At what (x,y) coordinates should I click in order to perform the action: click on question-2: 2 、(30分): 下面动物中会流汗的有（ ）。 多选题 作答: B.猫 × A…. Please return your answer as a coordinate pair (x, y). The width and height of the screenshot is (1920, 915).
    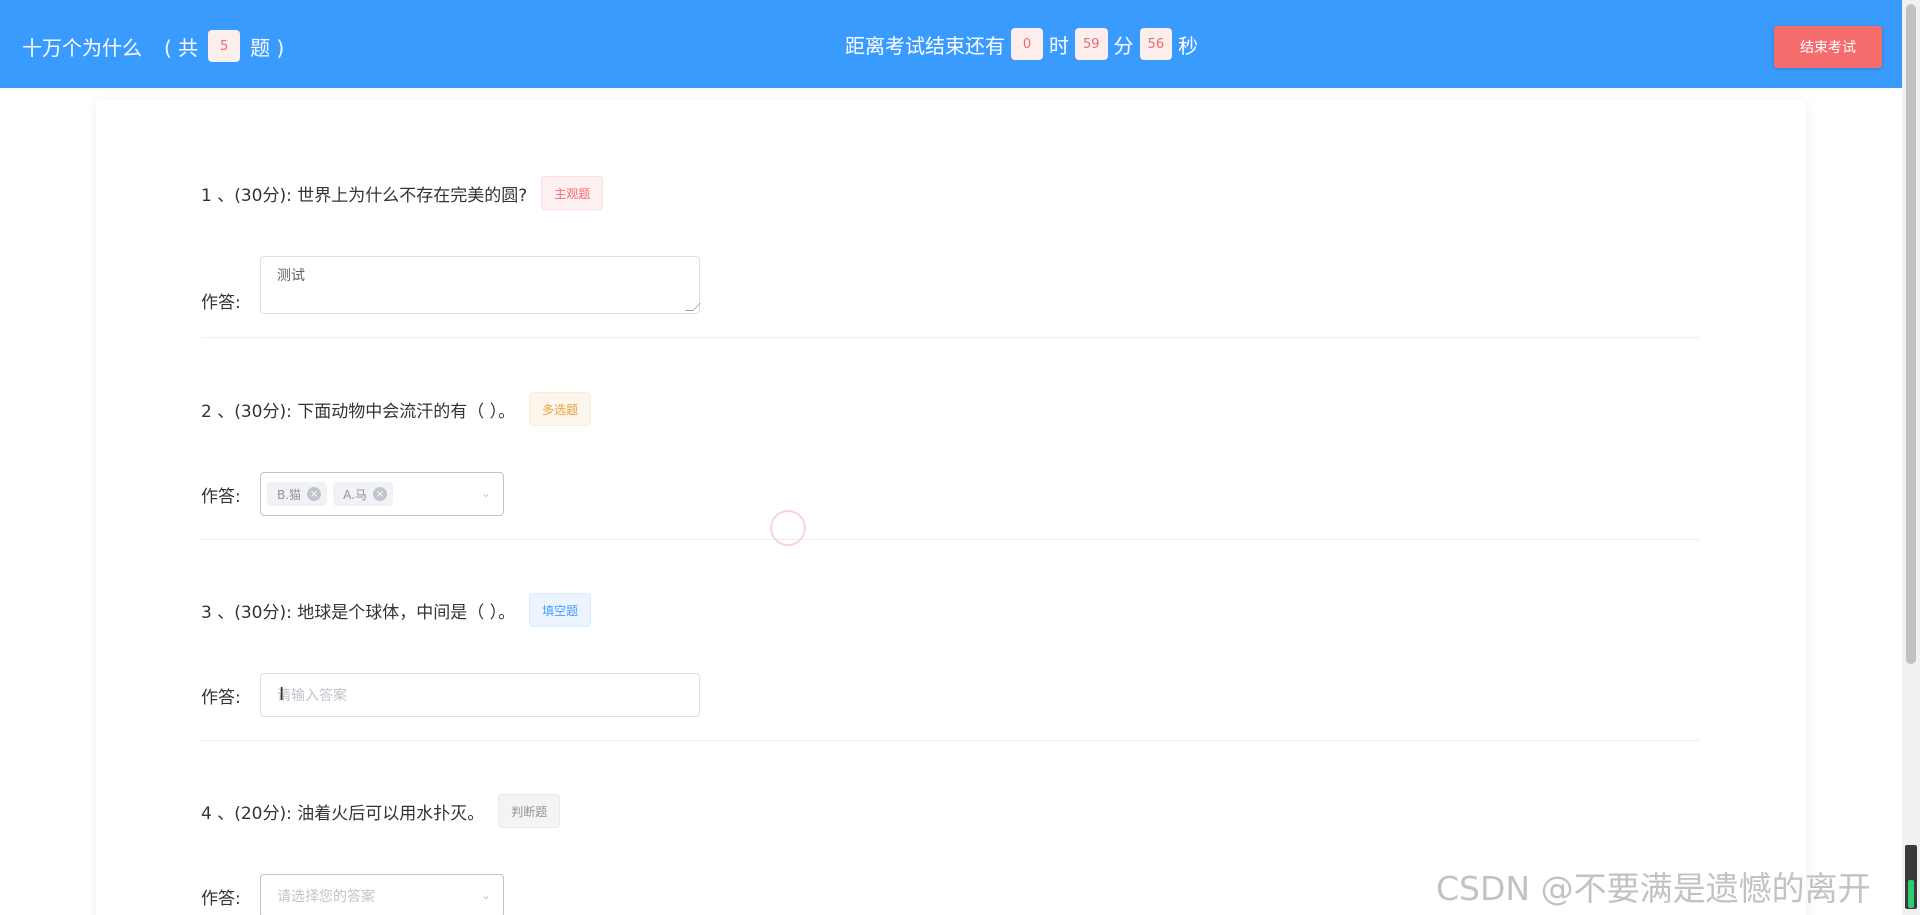
    Looking at the image, I should click on (950, 466).